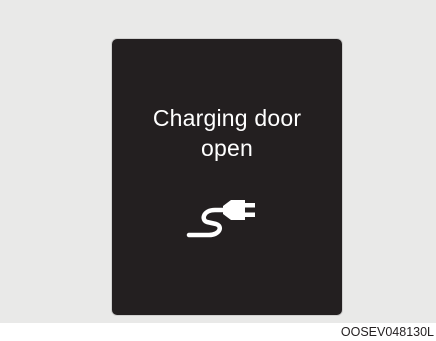 This screenshot has width=436, height=341. Describe the element at coordinates (227, 133) in the screenshot. I see `charging-door-message: Charging door open` at that location.